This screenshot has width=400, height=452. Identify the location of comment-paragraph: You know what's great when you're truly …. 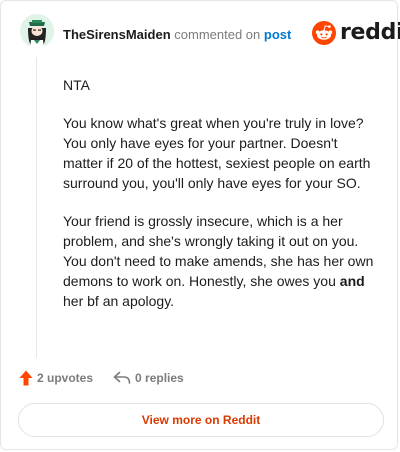
(217, 153).